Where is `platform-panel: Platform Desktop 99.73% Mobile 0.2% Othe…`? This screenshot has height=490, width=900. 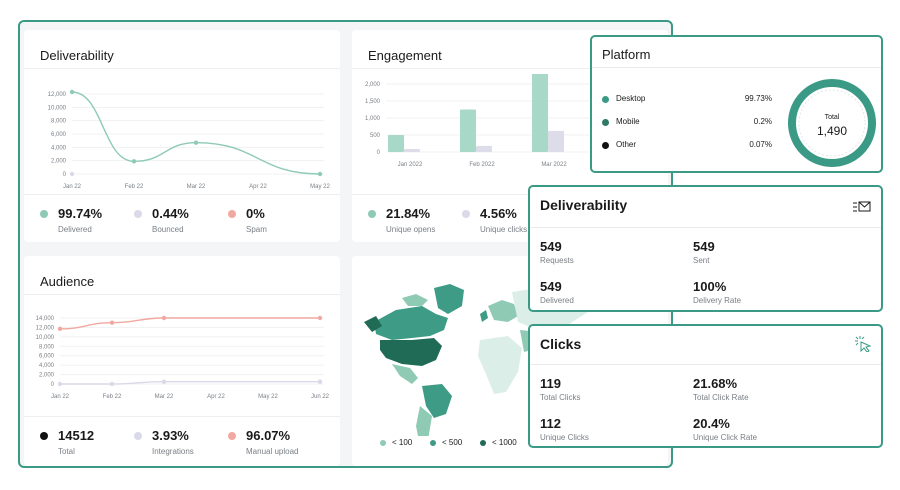 platform-panel: Platform Desktop 99.73% Mobile 0.2% Othe… is located at coordinates (736, 104).